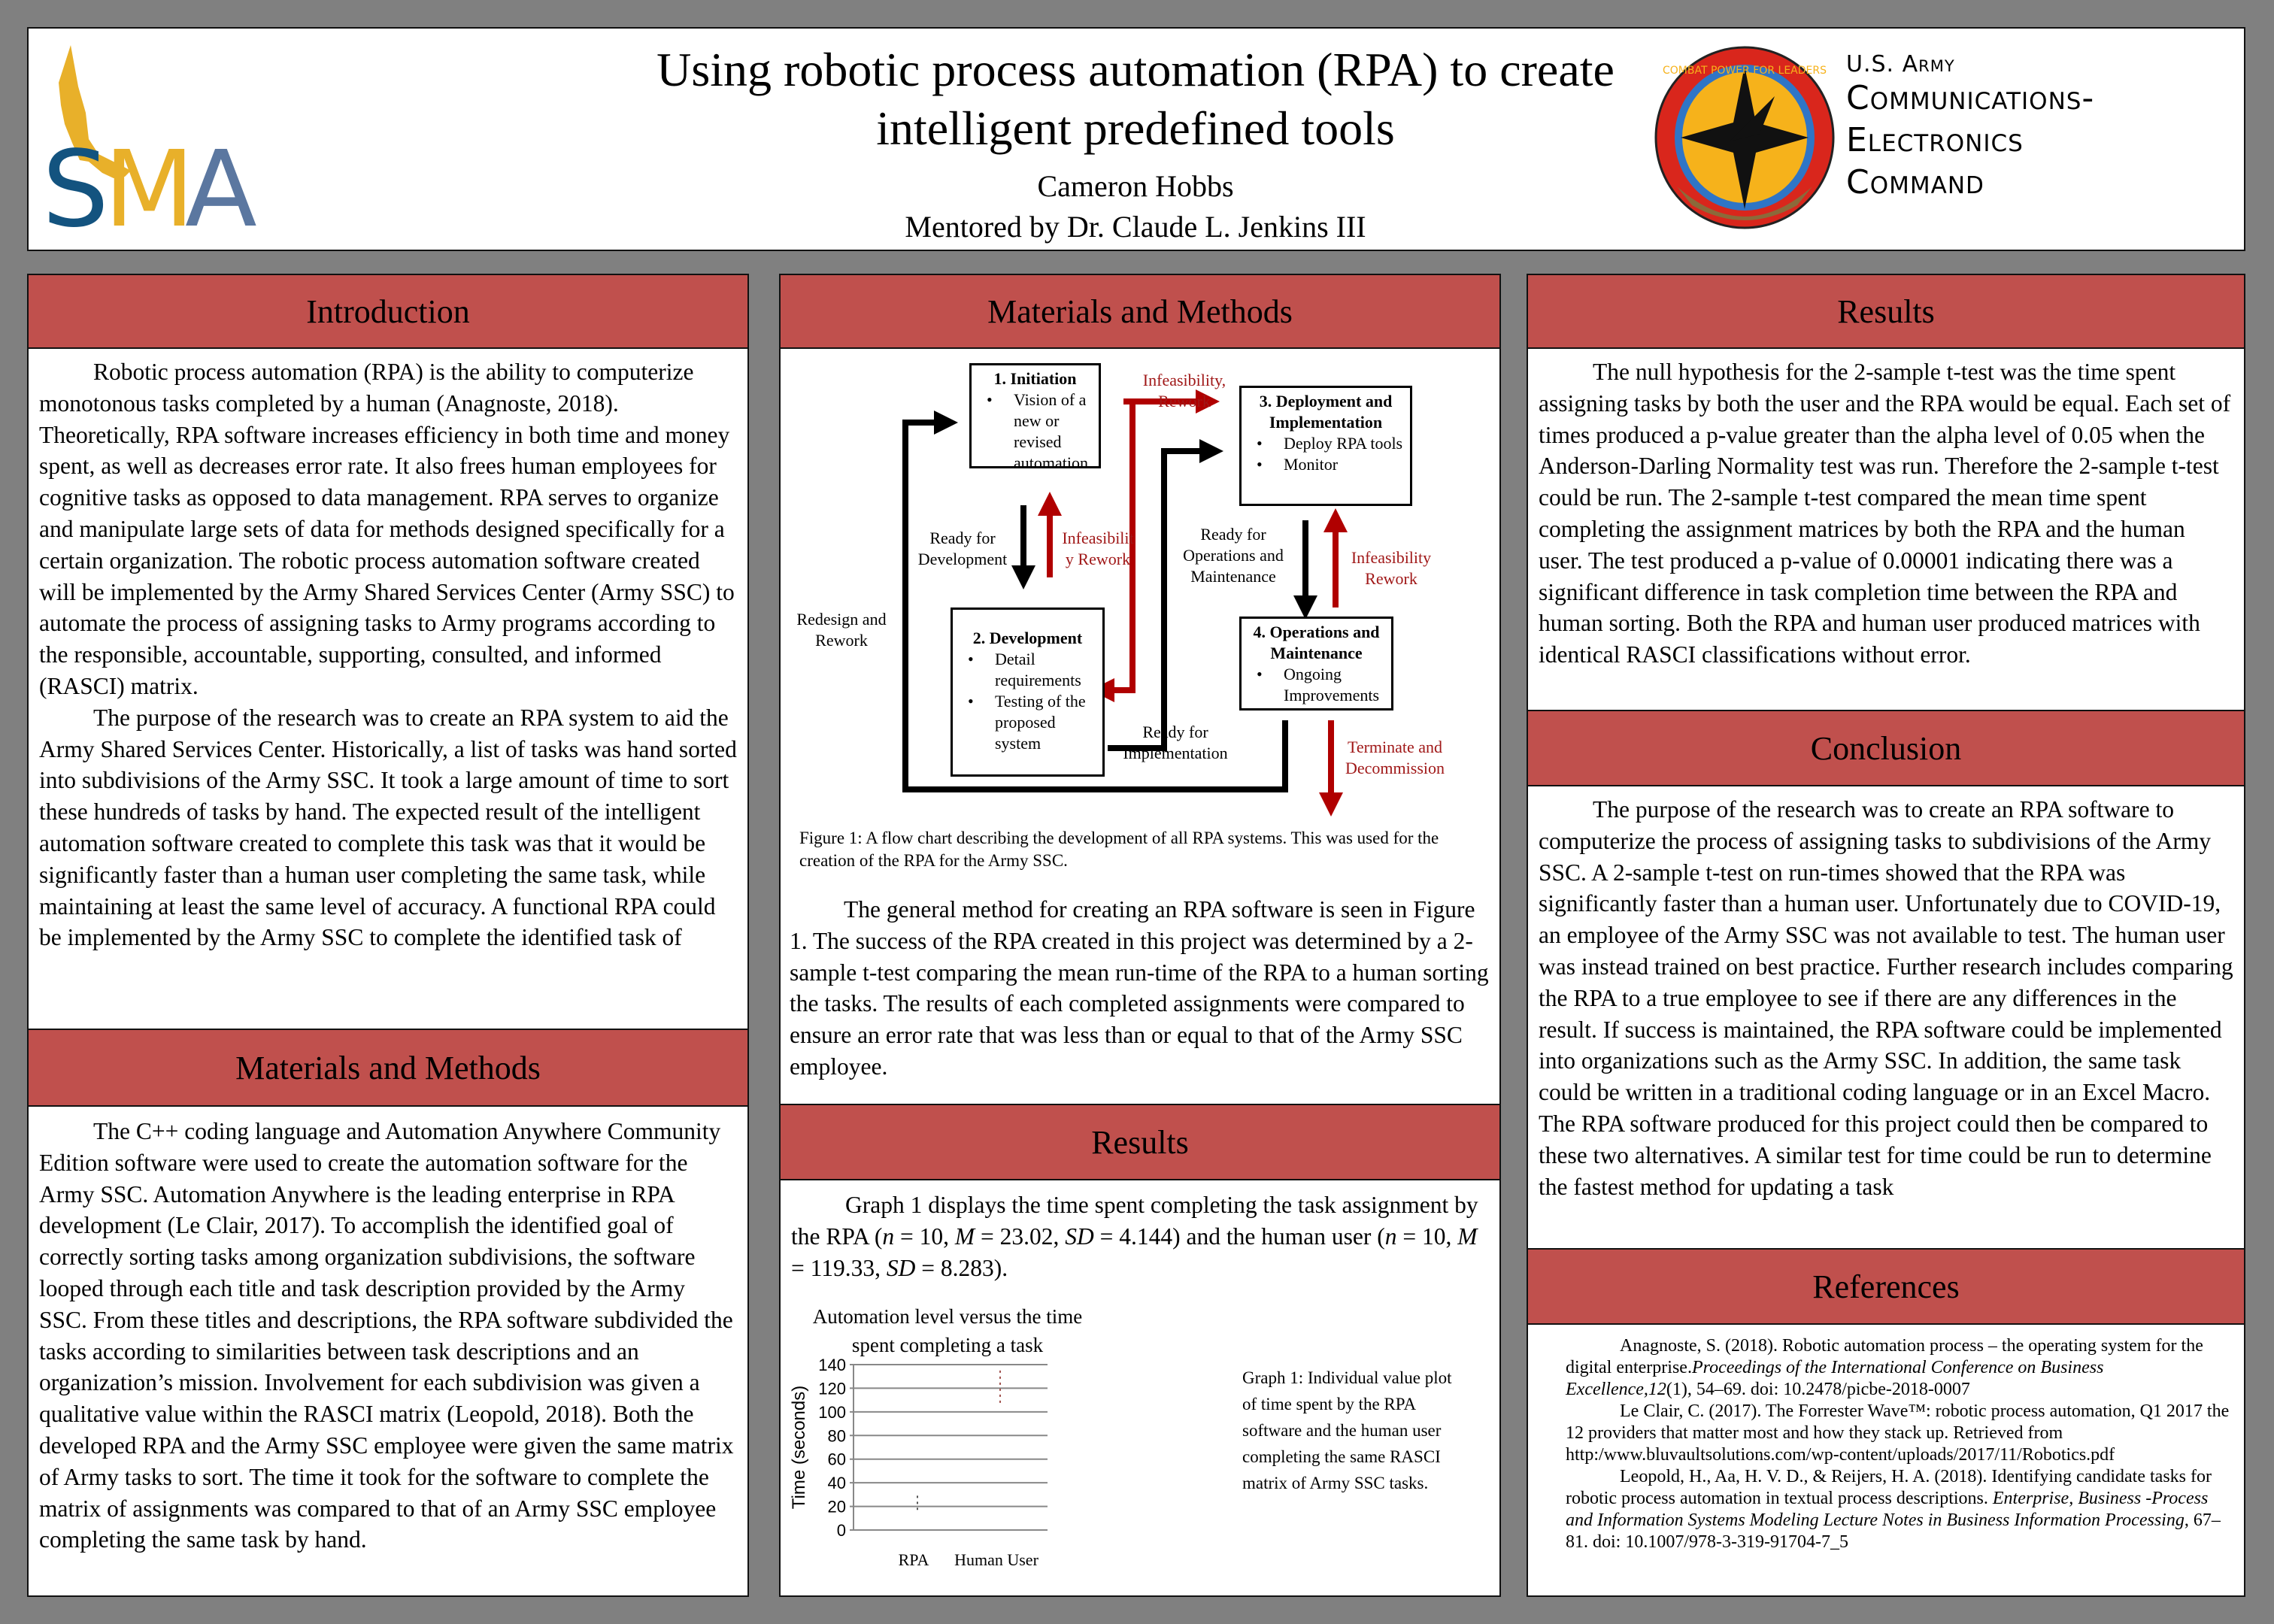 The image size is (2274, 1624). Describe the element at coordinates (841, 630) in the screenshot. I see `label-redesign-rework: Redesign and Rework` at that location.